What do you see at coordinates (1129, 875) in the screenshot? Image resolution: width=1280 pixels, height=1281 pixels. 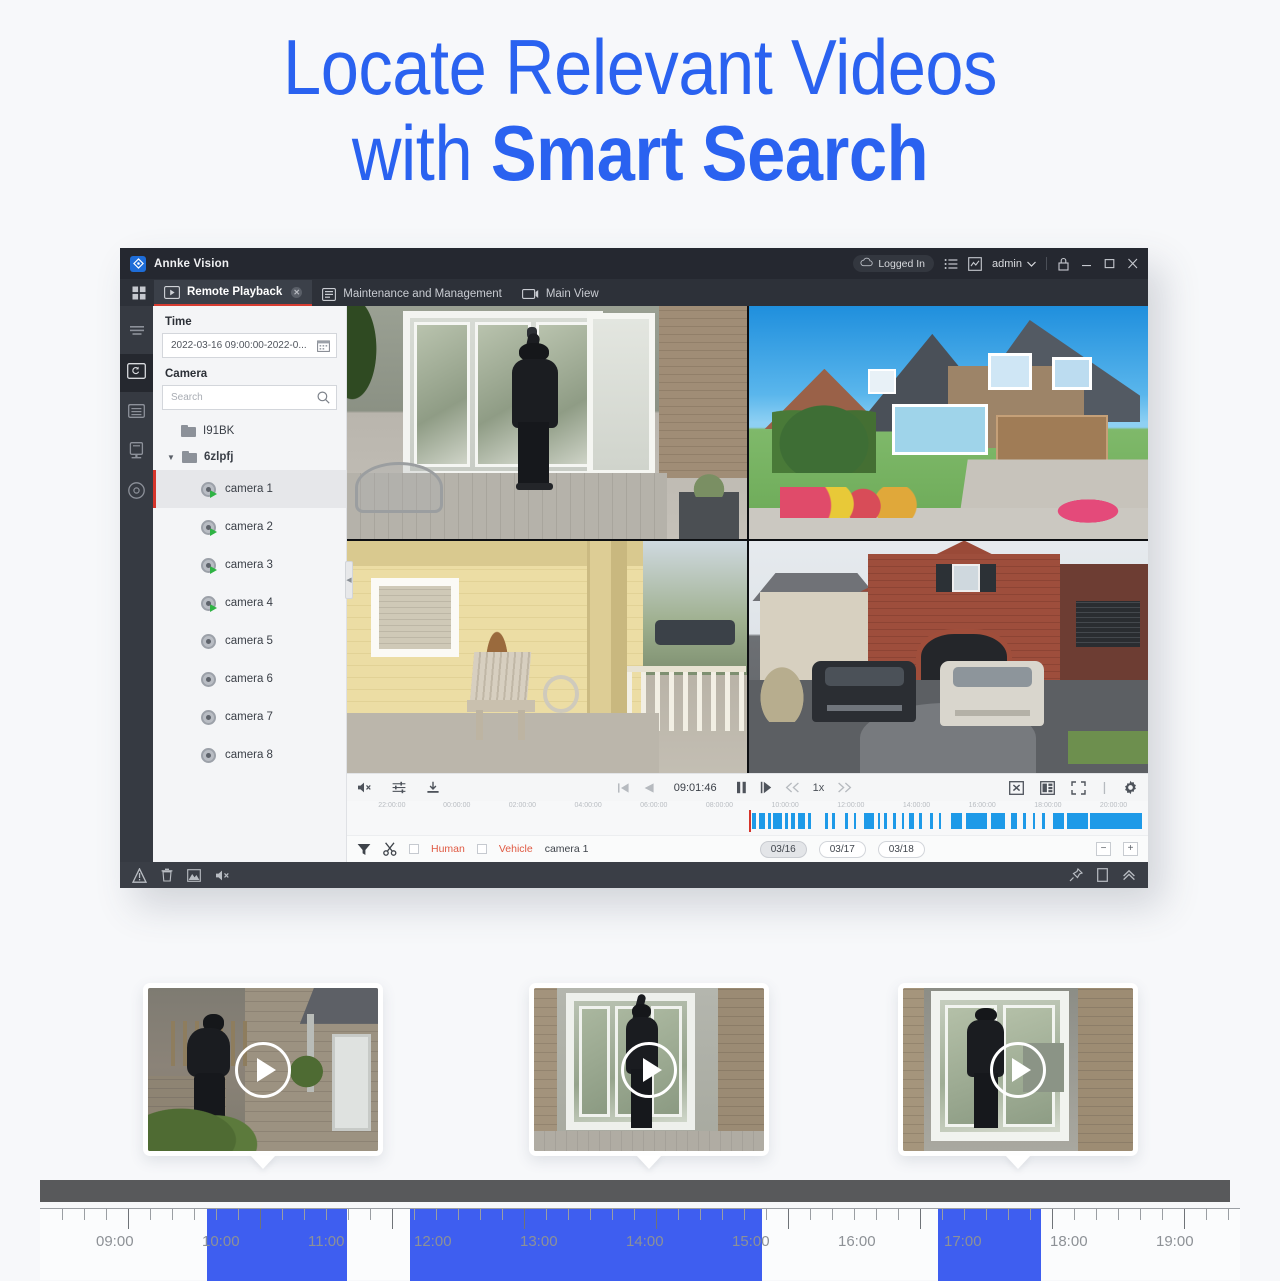 I see `collapse-icon` at bounding box center [1129, 875].